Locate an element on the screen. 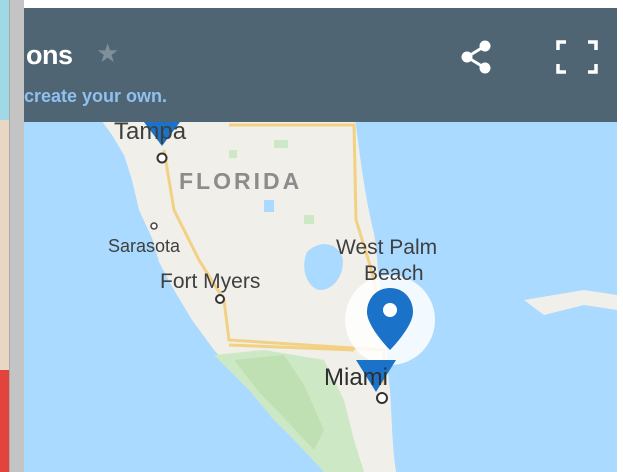 The image size is (623, 472). city-dot-miami is located at coordinates (382, 398).